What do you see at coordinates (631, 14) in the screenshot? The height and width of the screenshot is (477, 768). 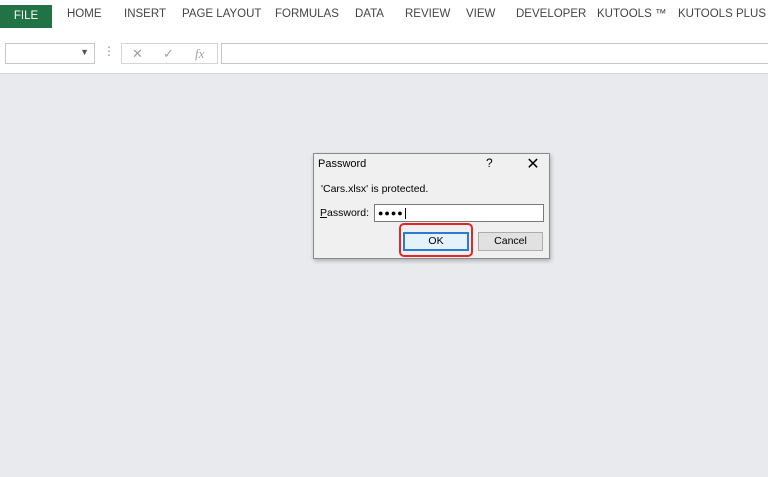 I see `tab-kutools: KUTOOLS ™` at bounding box center [631, 14].